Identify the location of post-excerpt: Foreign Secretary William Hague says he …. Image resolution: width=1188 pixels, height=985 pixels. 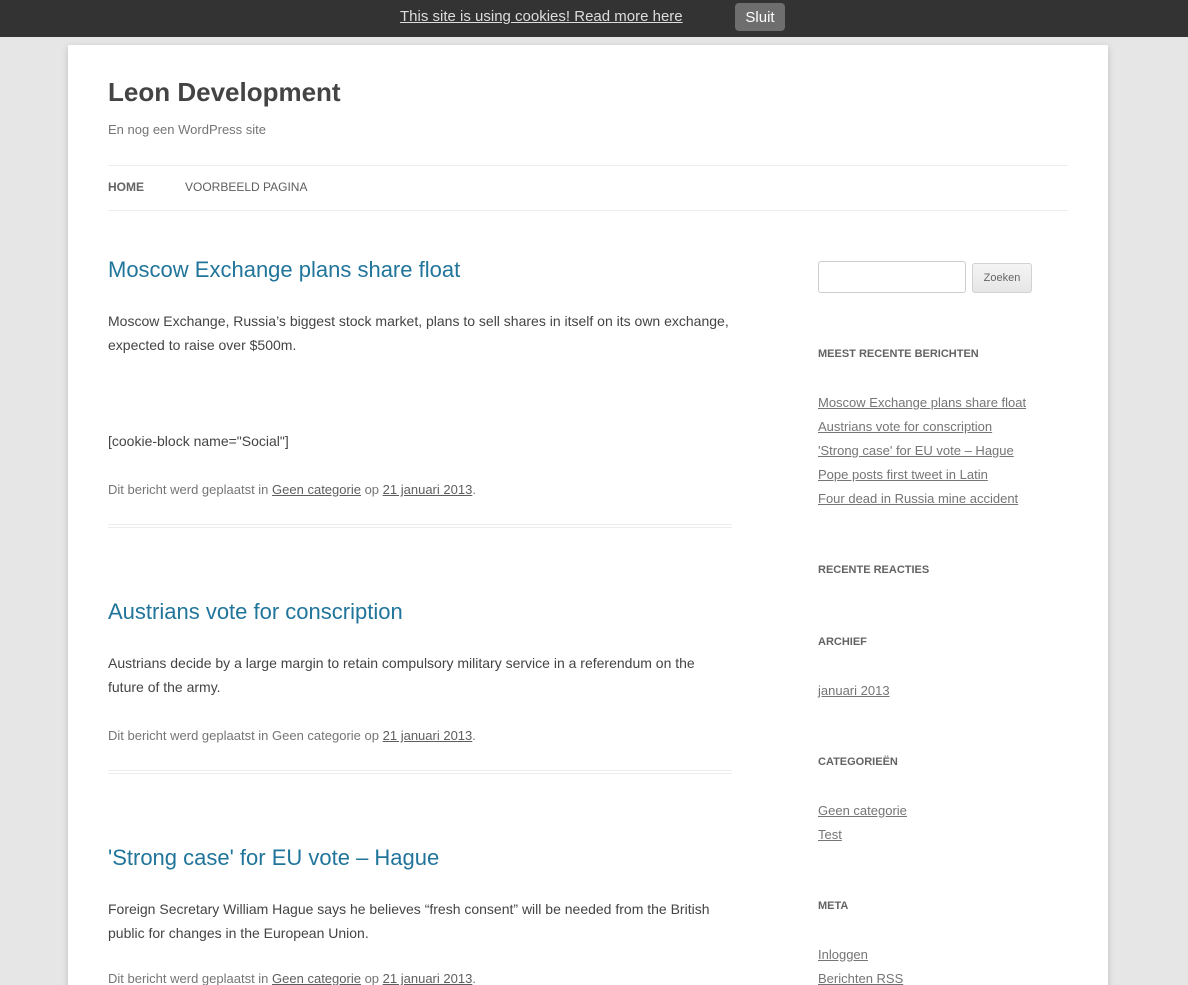
(409, 921).